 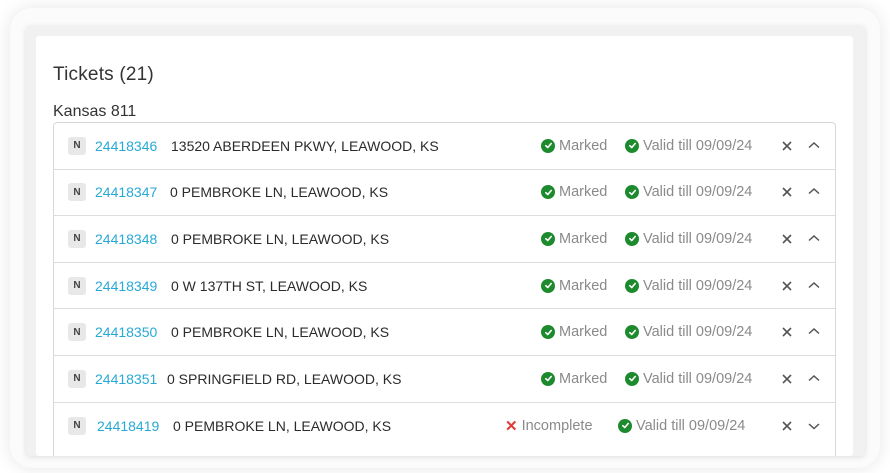 What do you see at coordinates (126, 332) in the screenshot?
I see `ticket-id-link: 24418350` at bounding box center [126, 332].